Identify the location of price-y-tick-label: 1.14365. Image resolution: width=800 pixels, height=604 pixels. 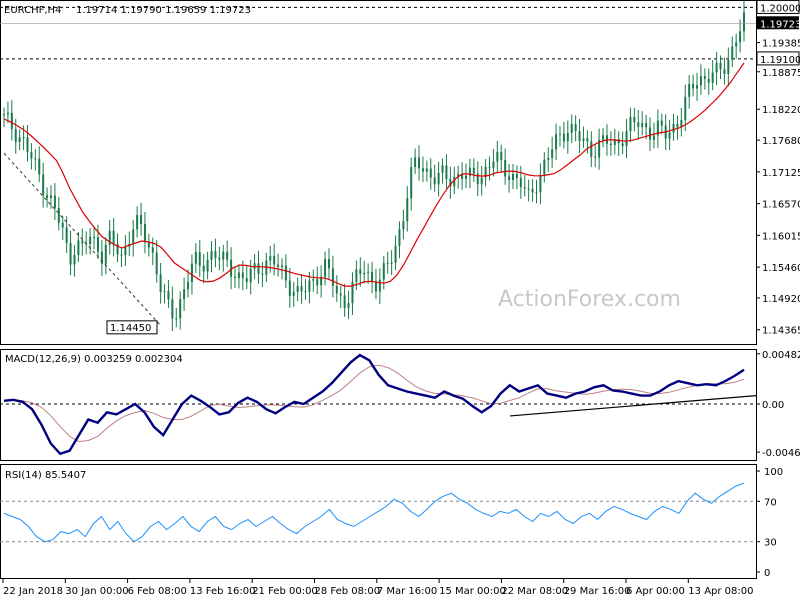
(781, 331).